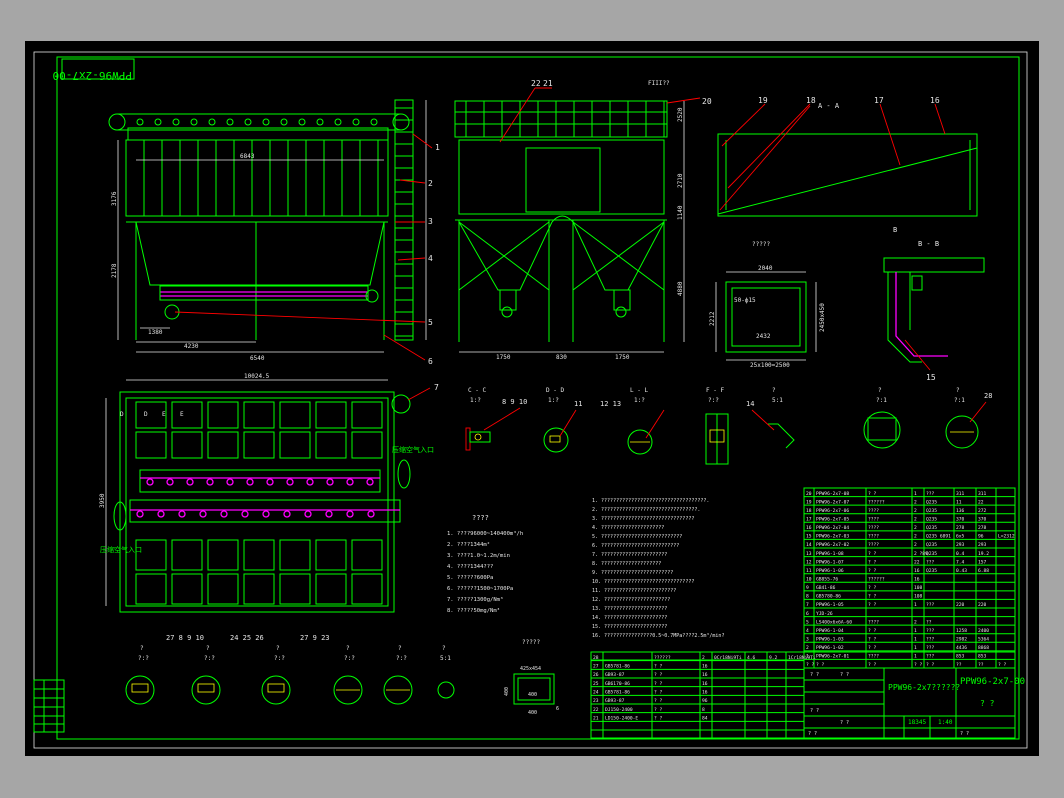  I want to click on svg-text: 27 9 23, so click(315, 638).